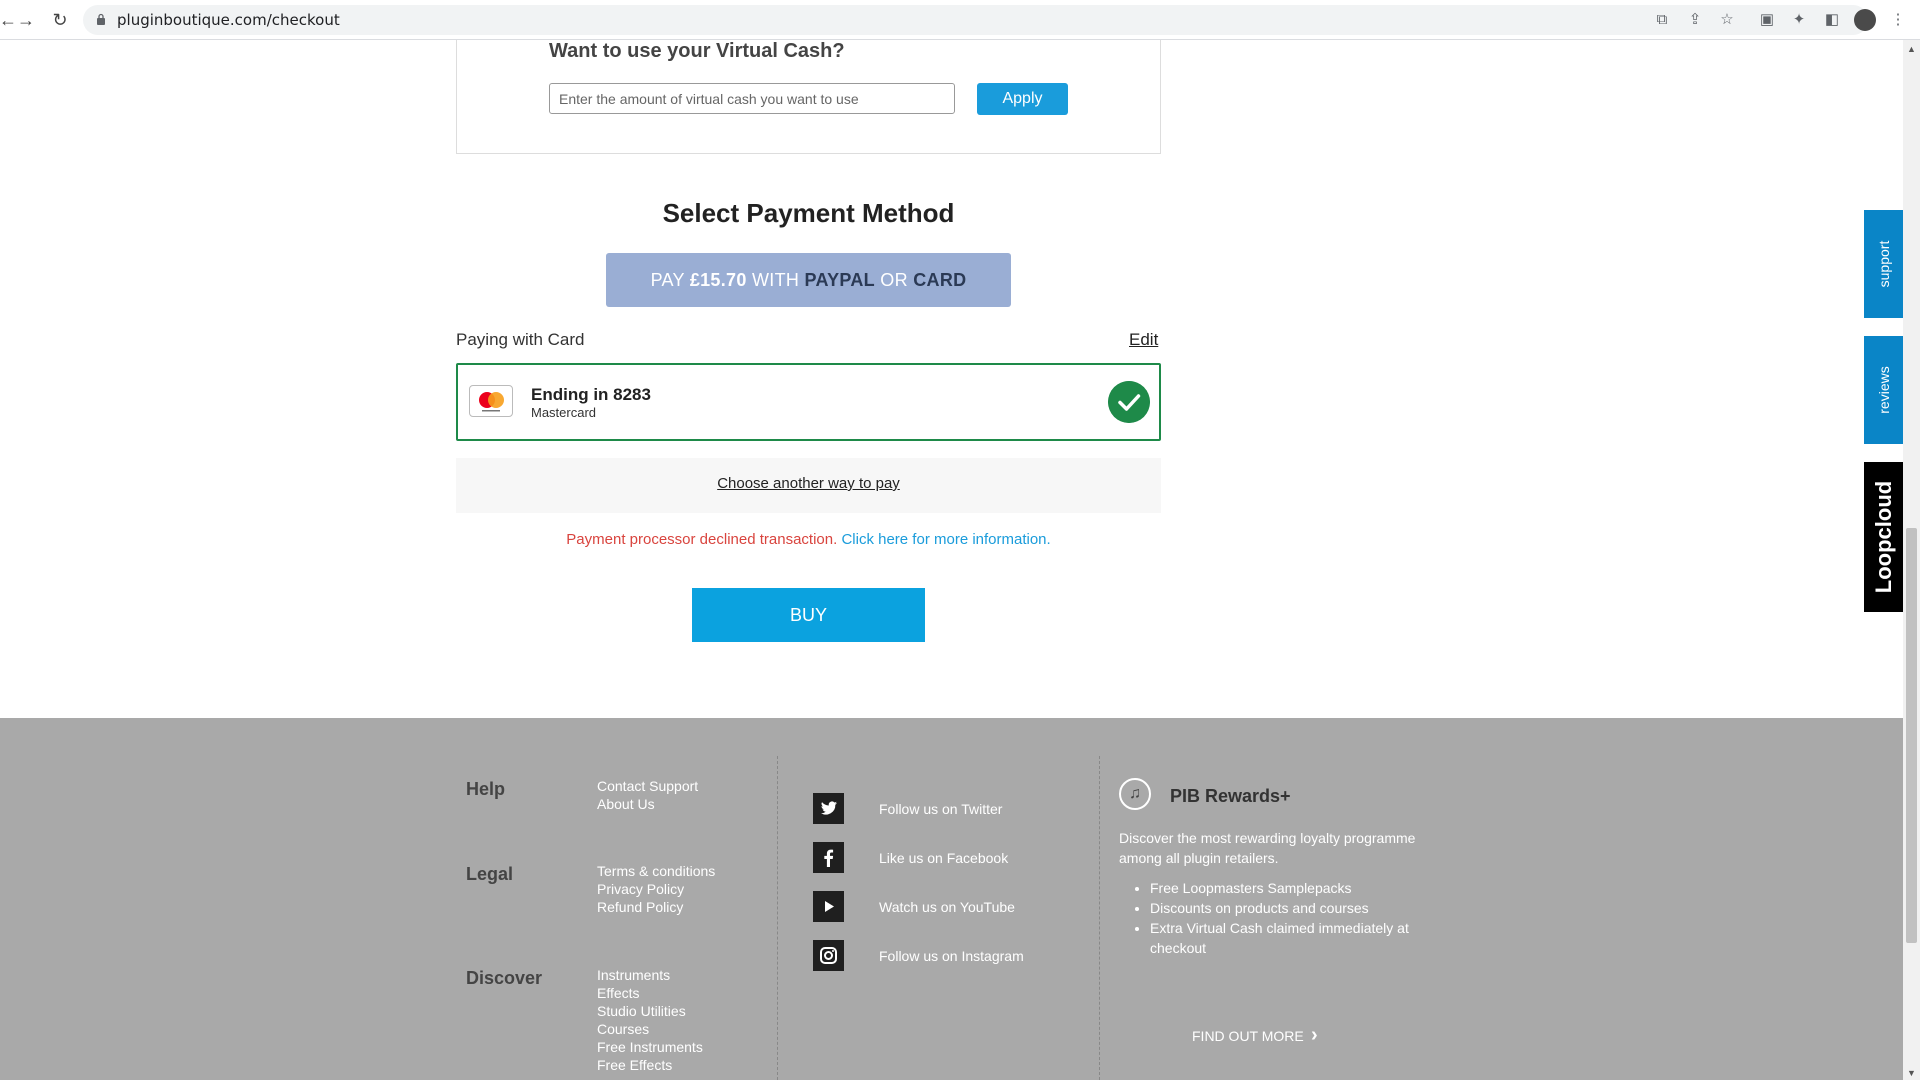 This screenshot has height=1080, width=1920. I want to click on find-out-more-link: FIND OUT MORE, so click(1248, 1036).